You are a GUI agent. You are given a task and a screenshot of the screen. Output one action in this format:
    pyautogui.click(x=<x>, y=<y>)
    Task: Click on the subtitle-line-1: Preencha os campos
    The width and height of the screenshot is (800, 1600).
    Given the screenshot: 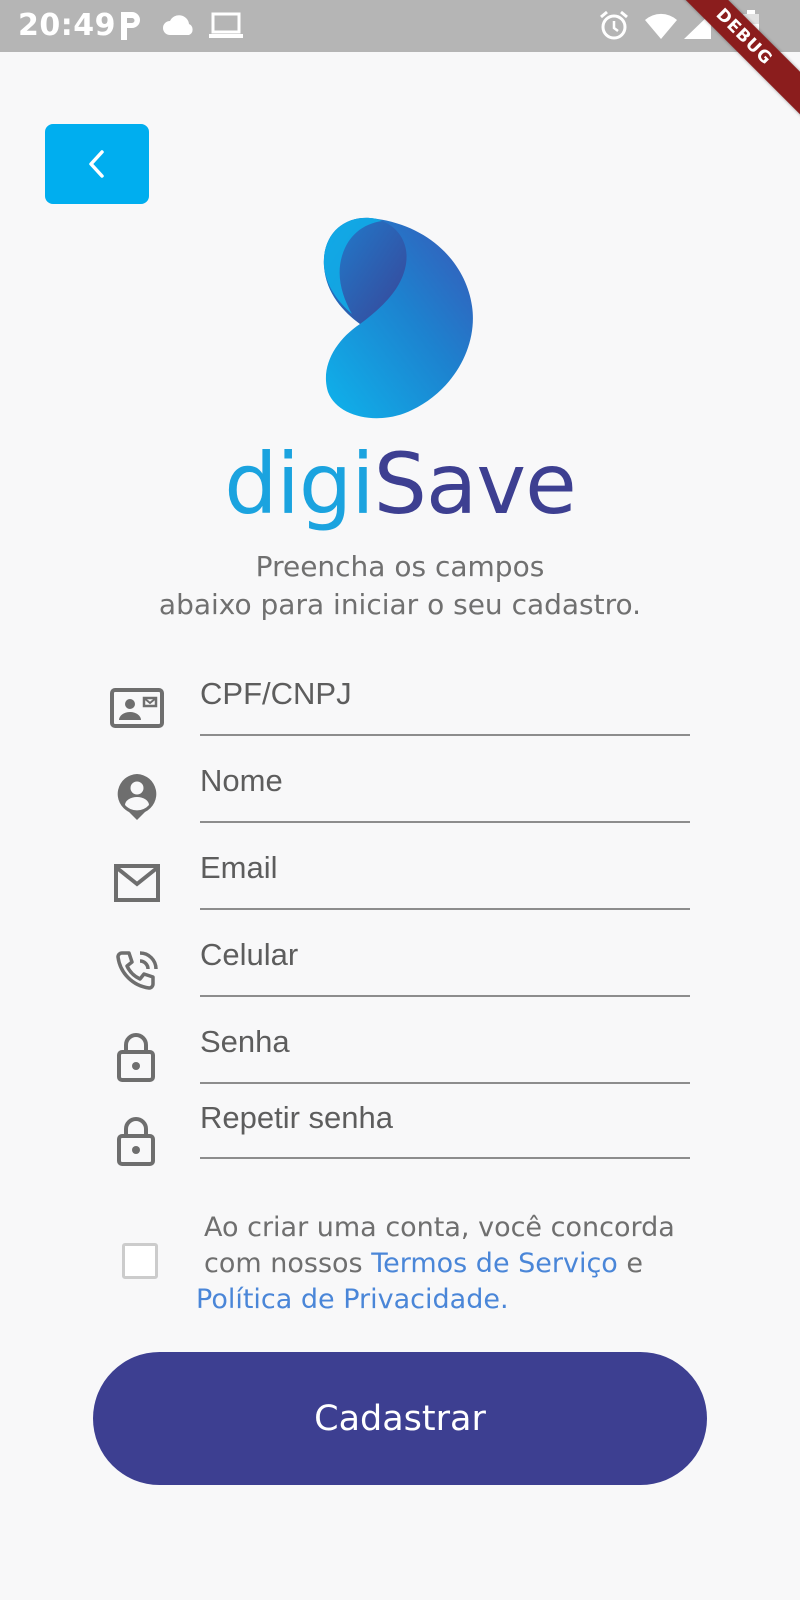 What is the action you would take?
    pyautogui.click(x=400, y=566)
    